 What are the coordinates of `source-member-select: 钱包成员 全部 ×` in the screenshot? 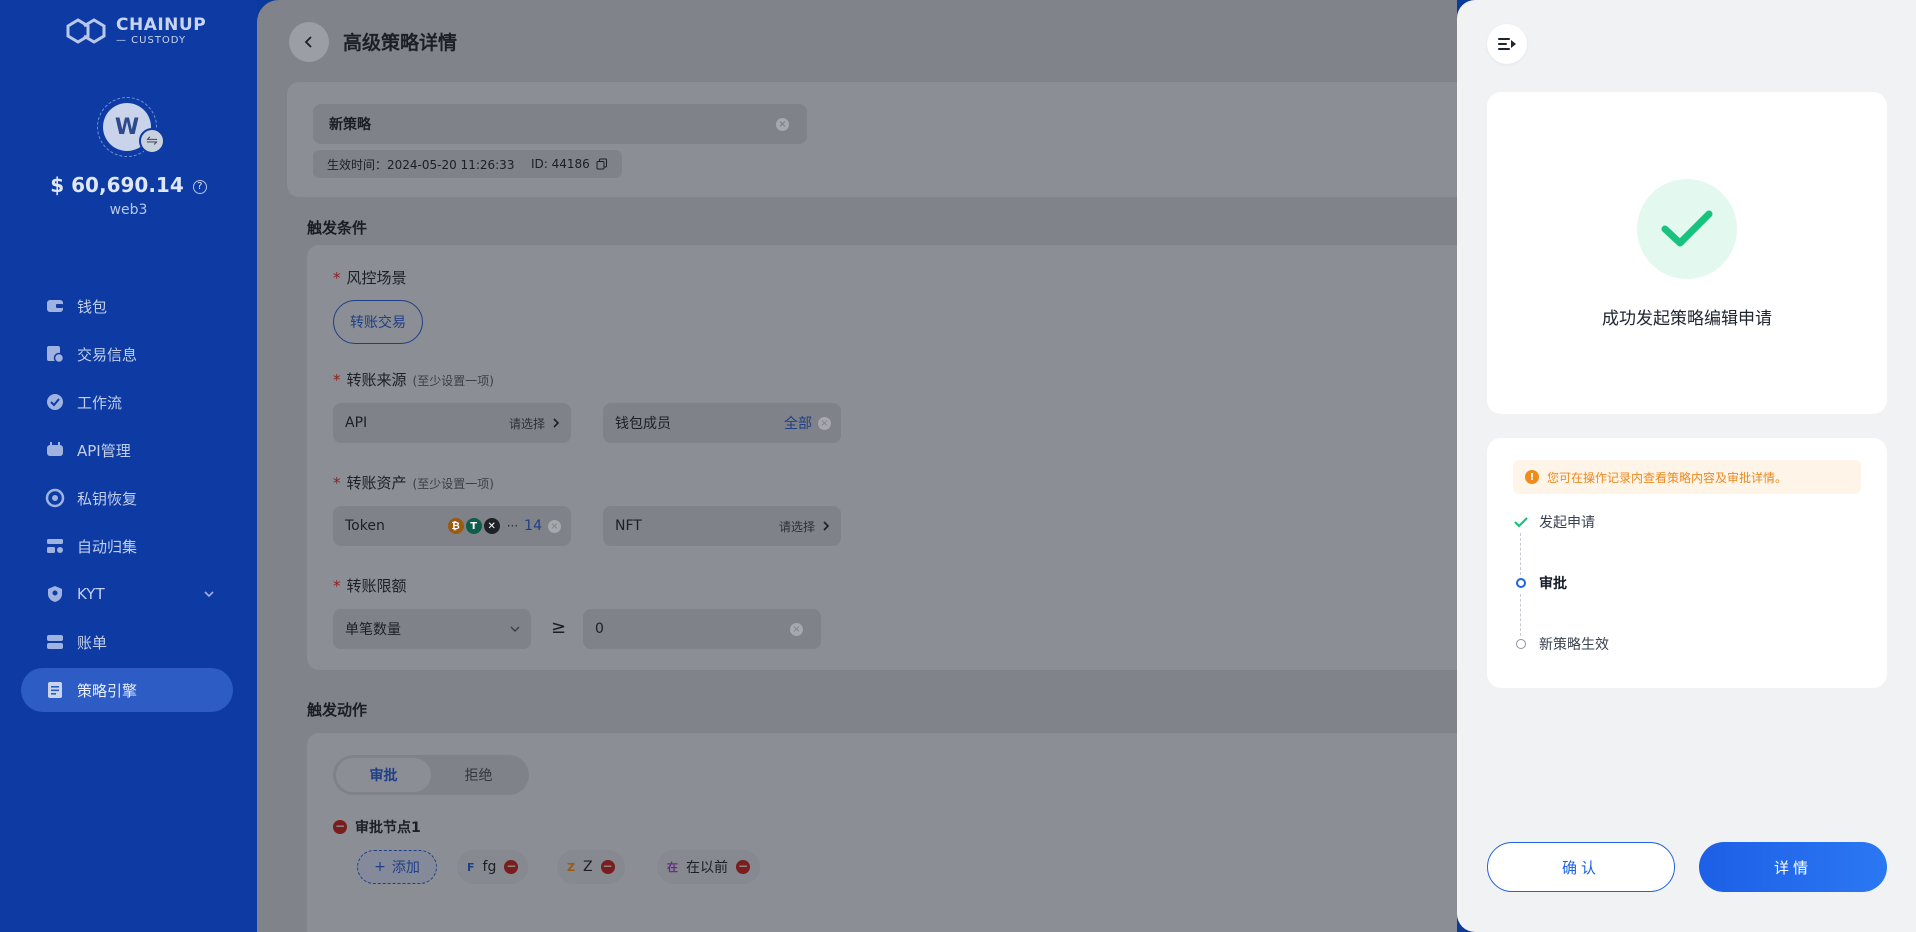 It's located at (722, 423).